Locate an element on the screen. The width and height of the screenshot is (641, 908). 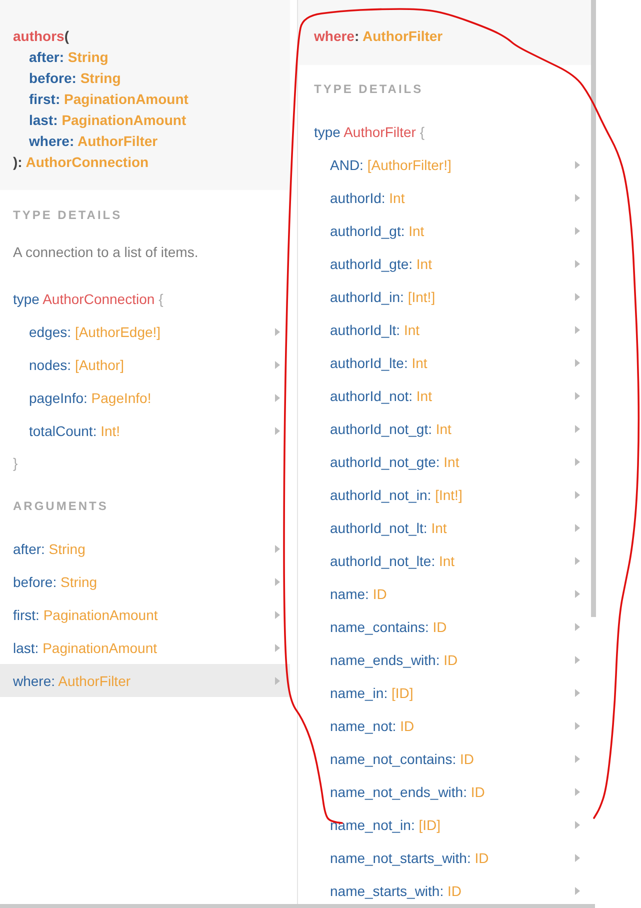
field-item: authorId: Int is located at coordinates (444, 197).